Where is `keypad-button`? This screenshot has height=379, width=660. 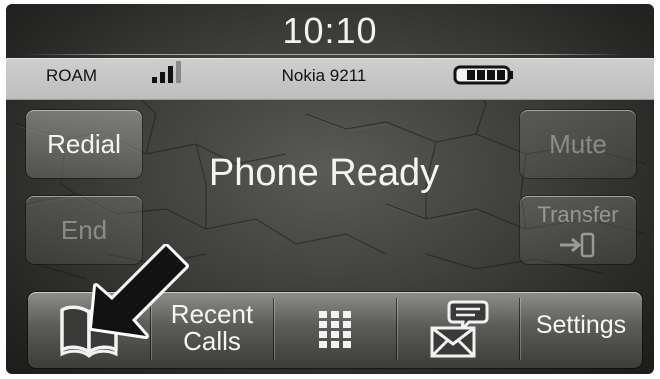 keypad-button is located at coordinates (335, 330).